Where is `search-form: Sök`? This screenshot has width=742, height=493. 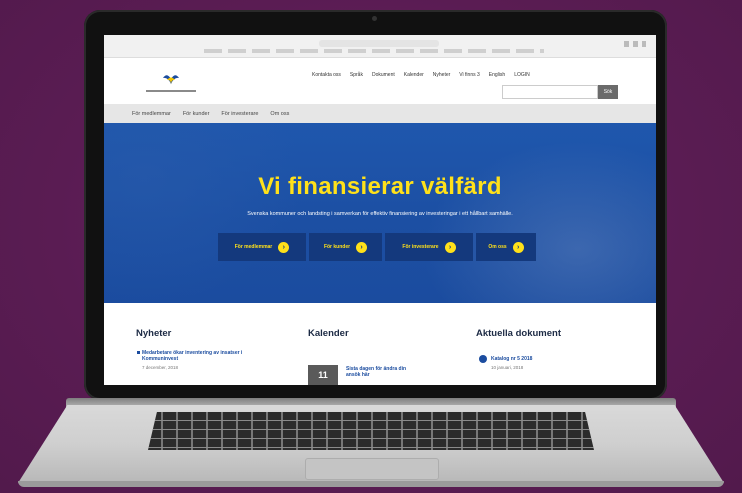 search-form: Sök is located at coordinates (560, 92).